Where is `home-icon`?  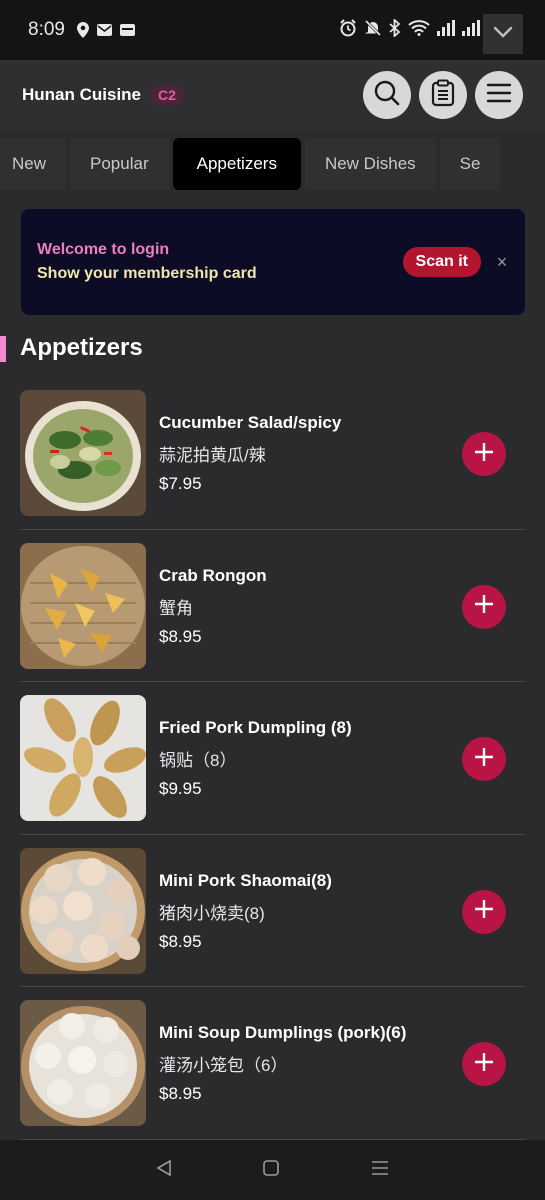
home-icon is located at coordinates (271, 1170).